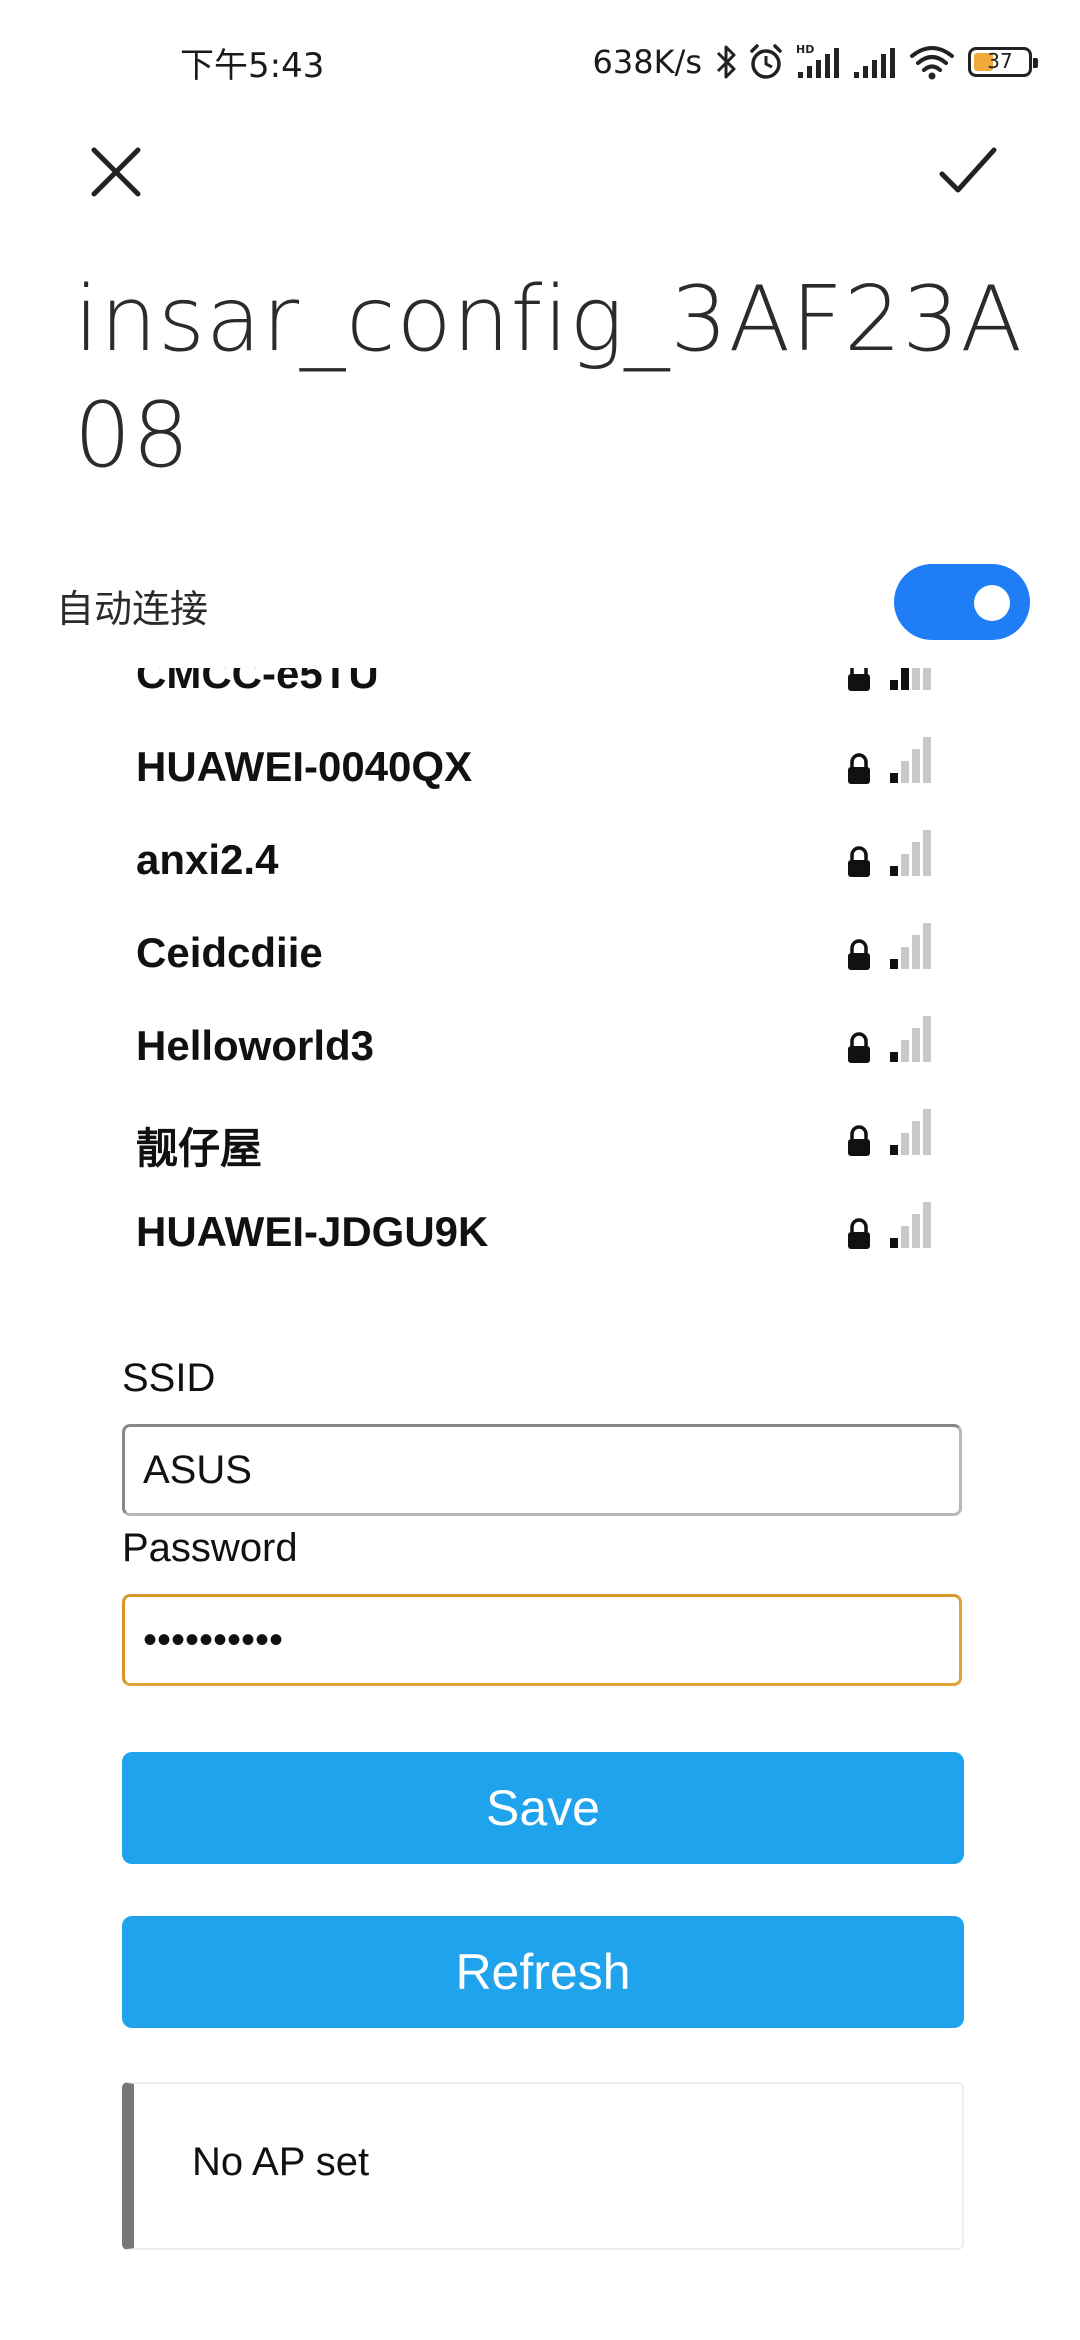  Describe the element at coordinates (543, 1972) in the screenshot. I see `refresh-button: Refresh` at that location.